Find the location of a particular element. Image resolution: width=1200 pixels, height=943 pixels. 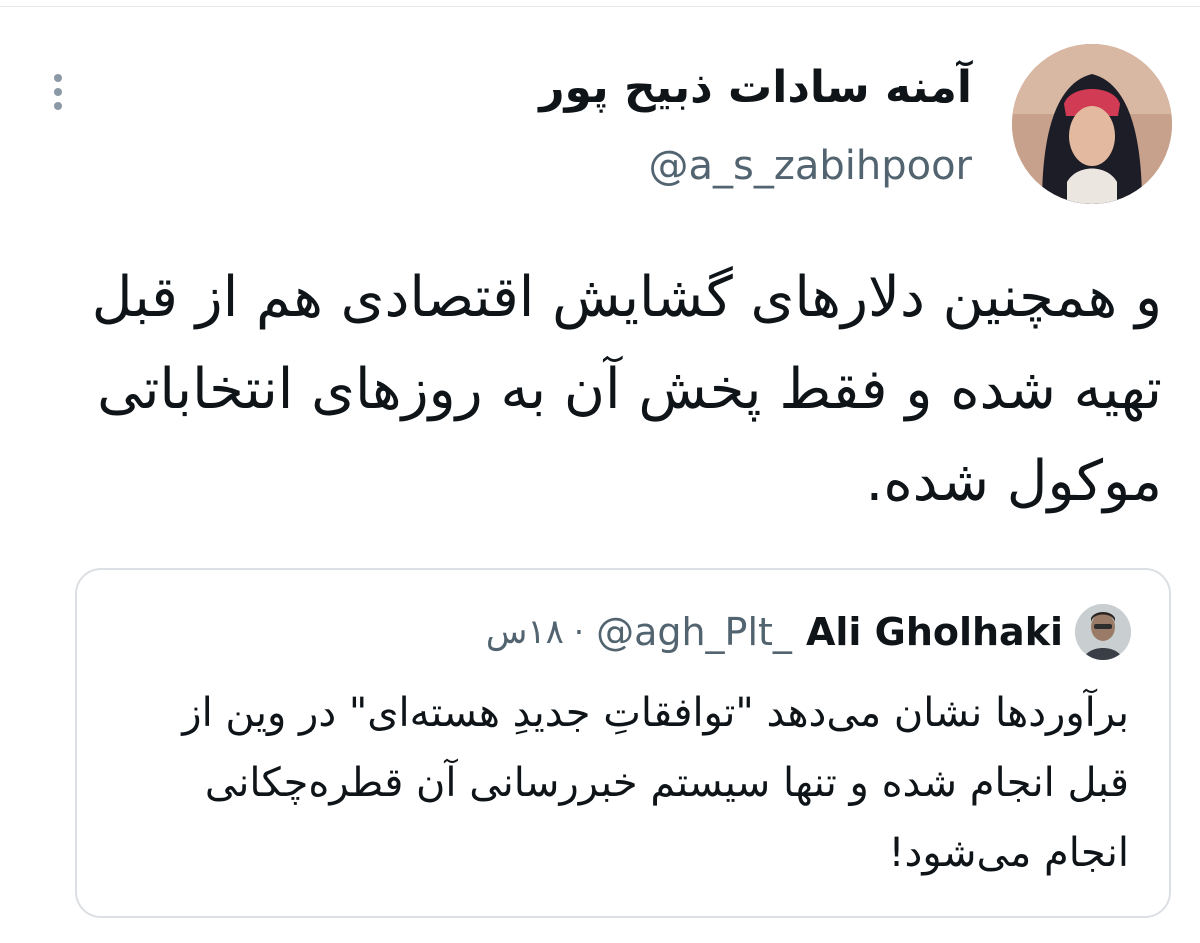

more-vertical-icon is located at coordinates (58, 92).